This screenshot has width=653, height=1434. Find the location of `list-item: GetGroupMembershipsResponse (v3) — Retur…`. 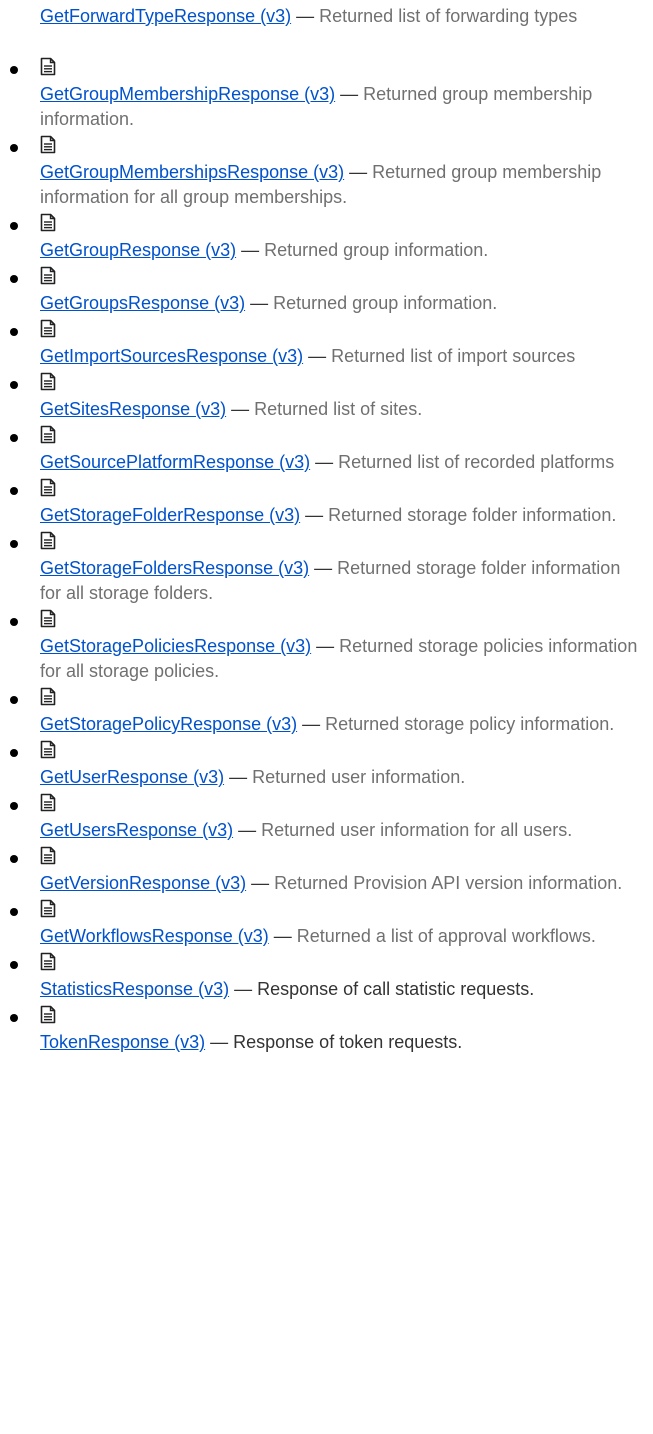

list-item: GetGroupMembershipsResponse (v3) — Retur… is located at coordinates (326, 172).